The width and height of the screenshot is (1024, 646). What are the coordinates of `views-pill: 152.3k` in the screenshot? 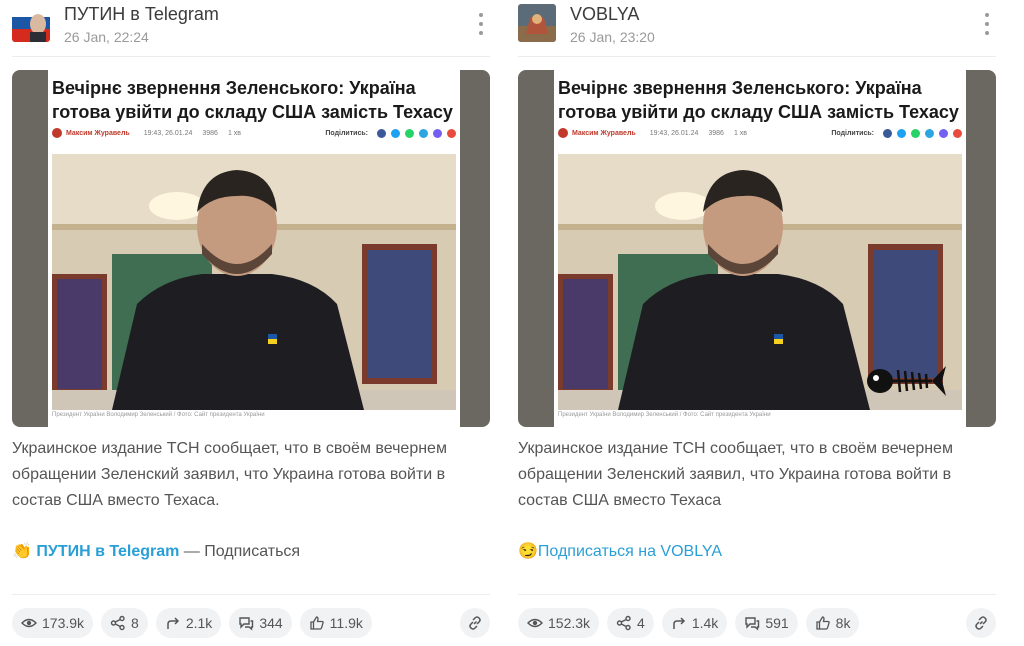 It's located at (559, 623).